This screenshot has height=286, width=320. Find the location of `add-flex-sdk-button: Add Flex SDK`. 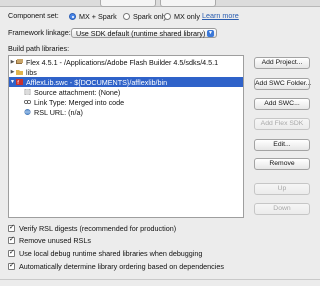

add-flex-sdk-button: Add Flex SDK is located at coordinates (282, 124).